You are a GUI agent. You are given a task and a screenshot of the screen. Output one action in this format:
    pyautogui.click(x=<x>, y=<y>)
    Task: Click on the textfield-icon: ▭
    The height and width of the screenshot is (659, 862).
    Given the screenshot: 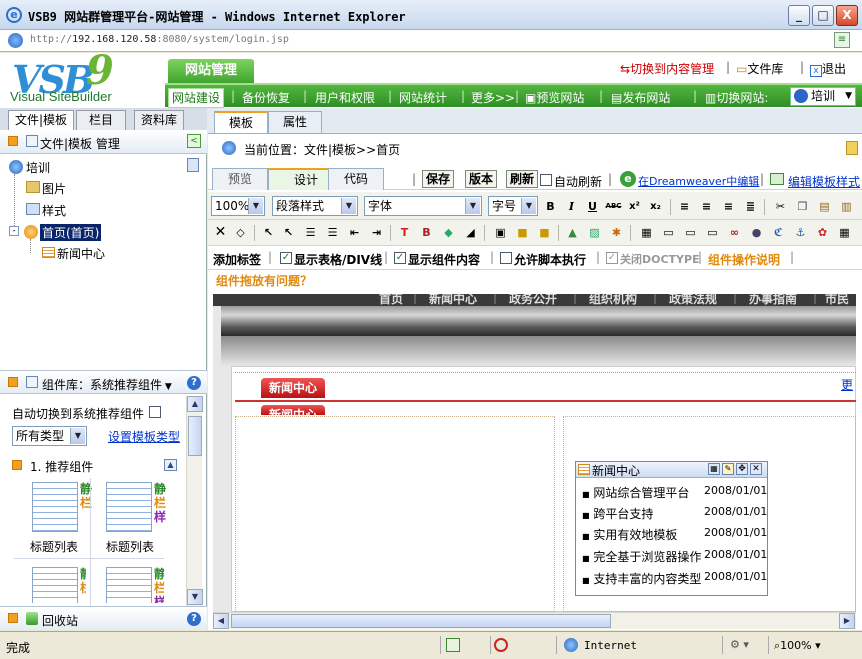 What is the action you would take?
    pyautogui.click(x=690, y=232)
    